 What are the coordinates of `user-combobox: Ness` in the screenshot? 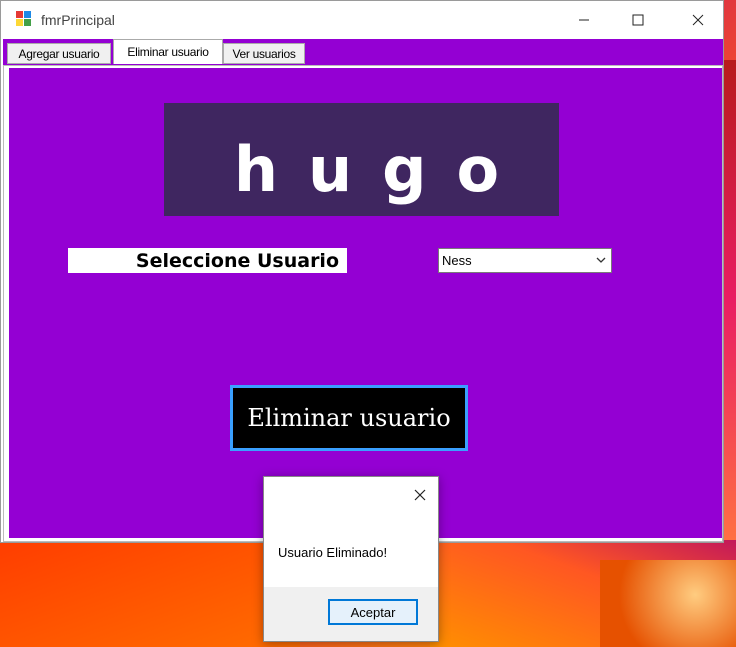 It's located at (525, 260).